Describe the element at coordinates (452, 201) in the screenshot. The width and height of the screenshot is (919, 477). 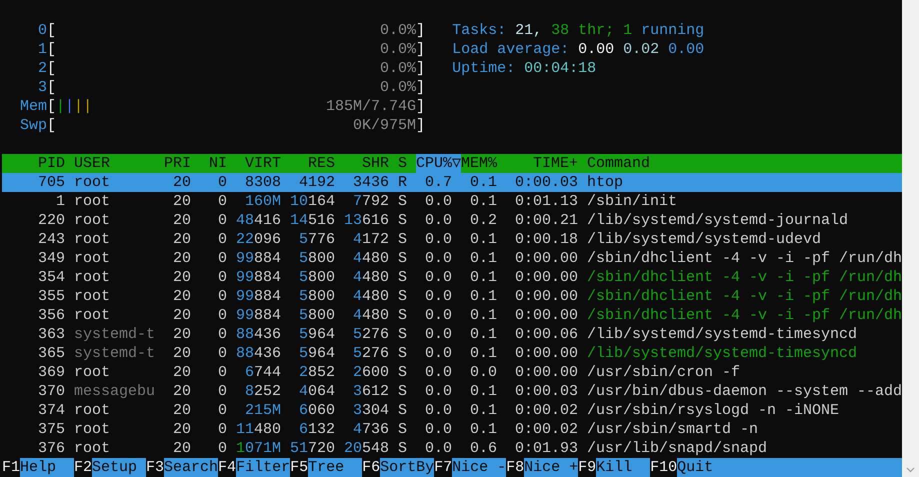
I see `process-row: 1 root 20 0 160M 10164 7792 S 0.0 0.1 0:01.13 /sbin/init` at that location.